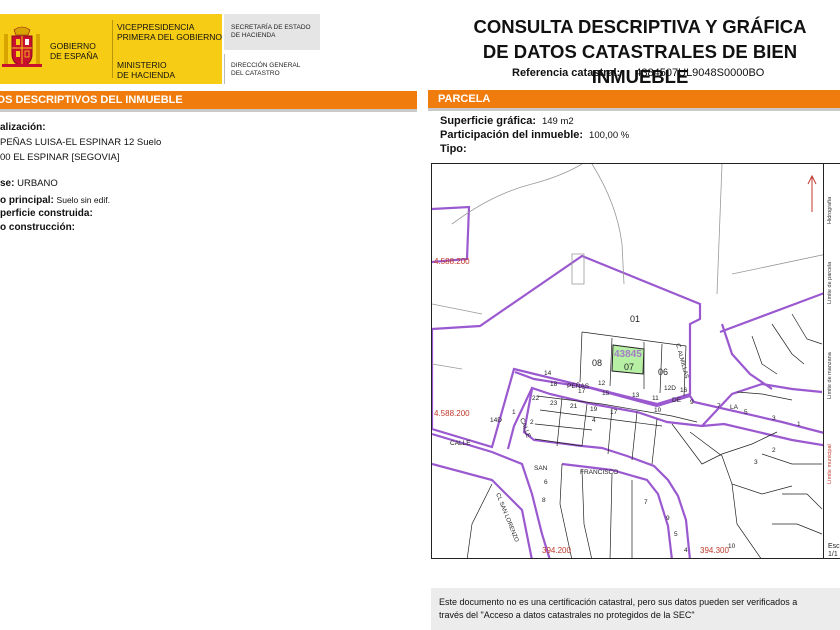 This screenshot has width=840, height=630. Describe the element at coordinates (628, 354) in the screenshot. I see `block-label: 43845` at that location.